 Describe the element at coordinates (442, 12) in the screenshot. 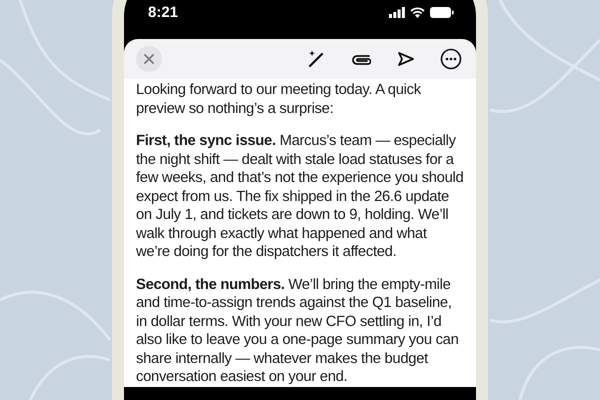

I see `battery-icon` at that location.